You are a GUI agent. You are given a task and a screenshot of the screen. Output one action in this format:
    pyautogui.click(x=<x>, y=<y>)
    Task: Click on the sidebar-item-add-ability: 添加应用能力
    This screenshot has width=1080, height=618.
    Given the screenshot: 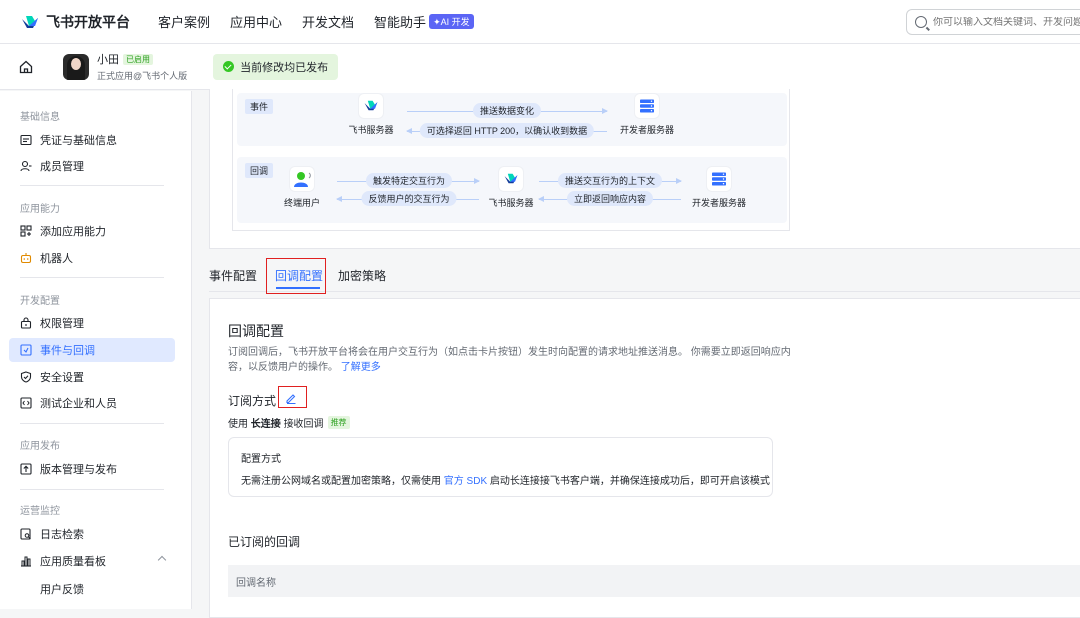 What is the action you would take?
    pyautogui.click(x=92, y=231)
    